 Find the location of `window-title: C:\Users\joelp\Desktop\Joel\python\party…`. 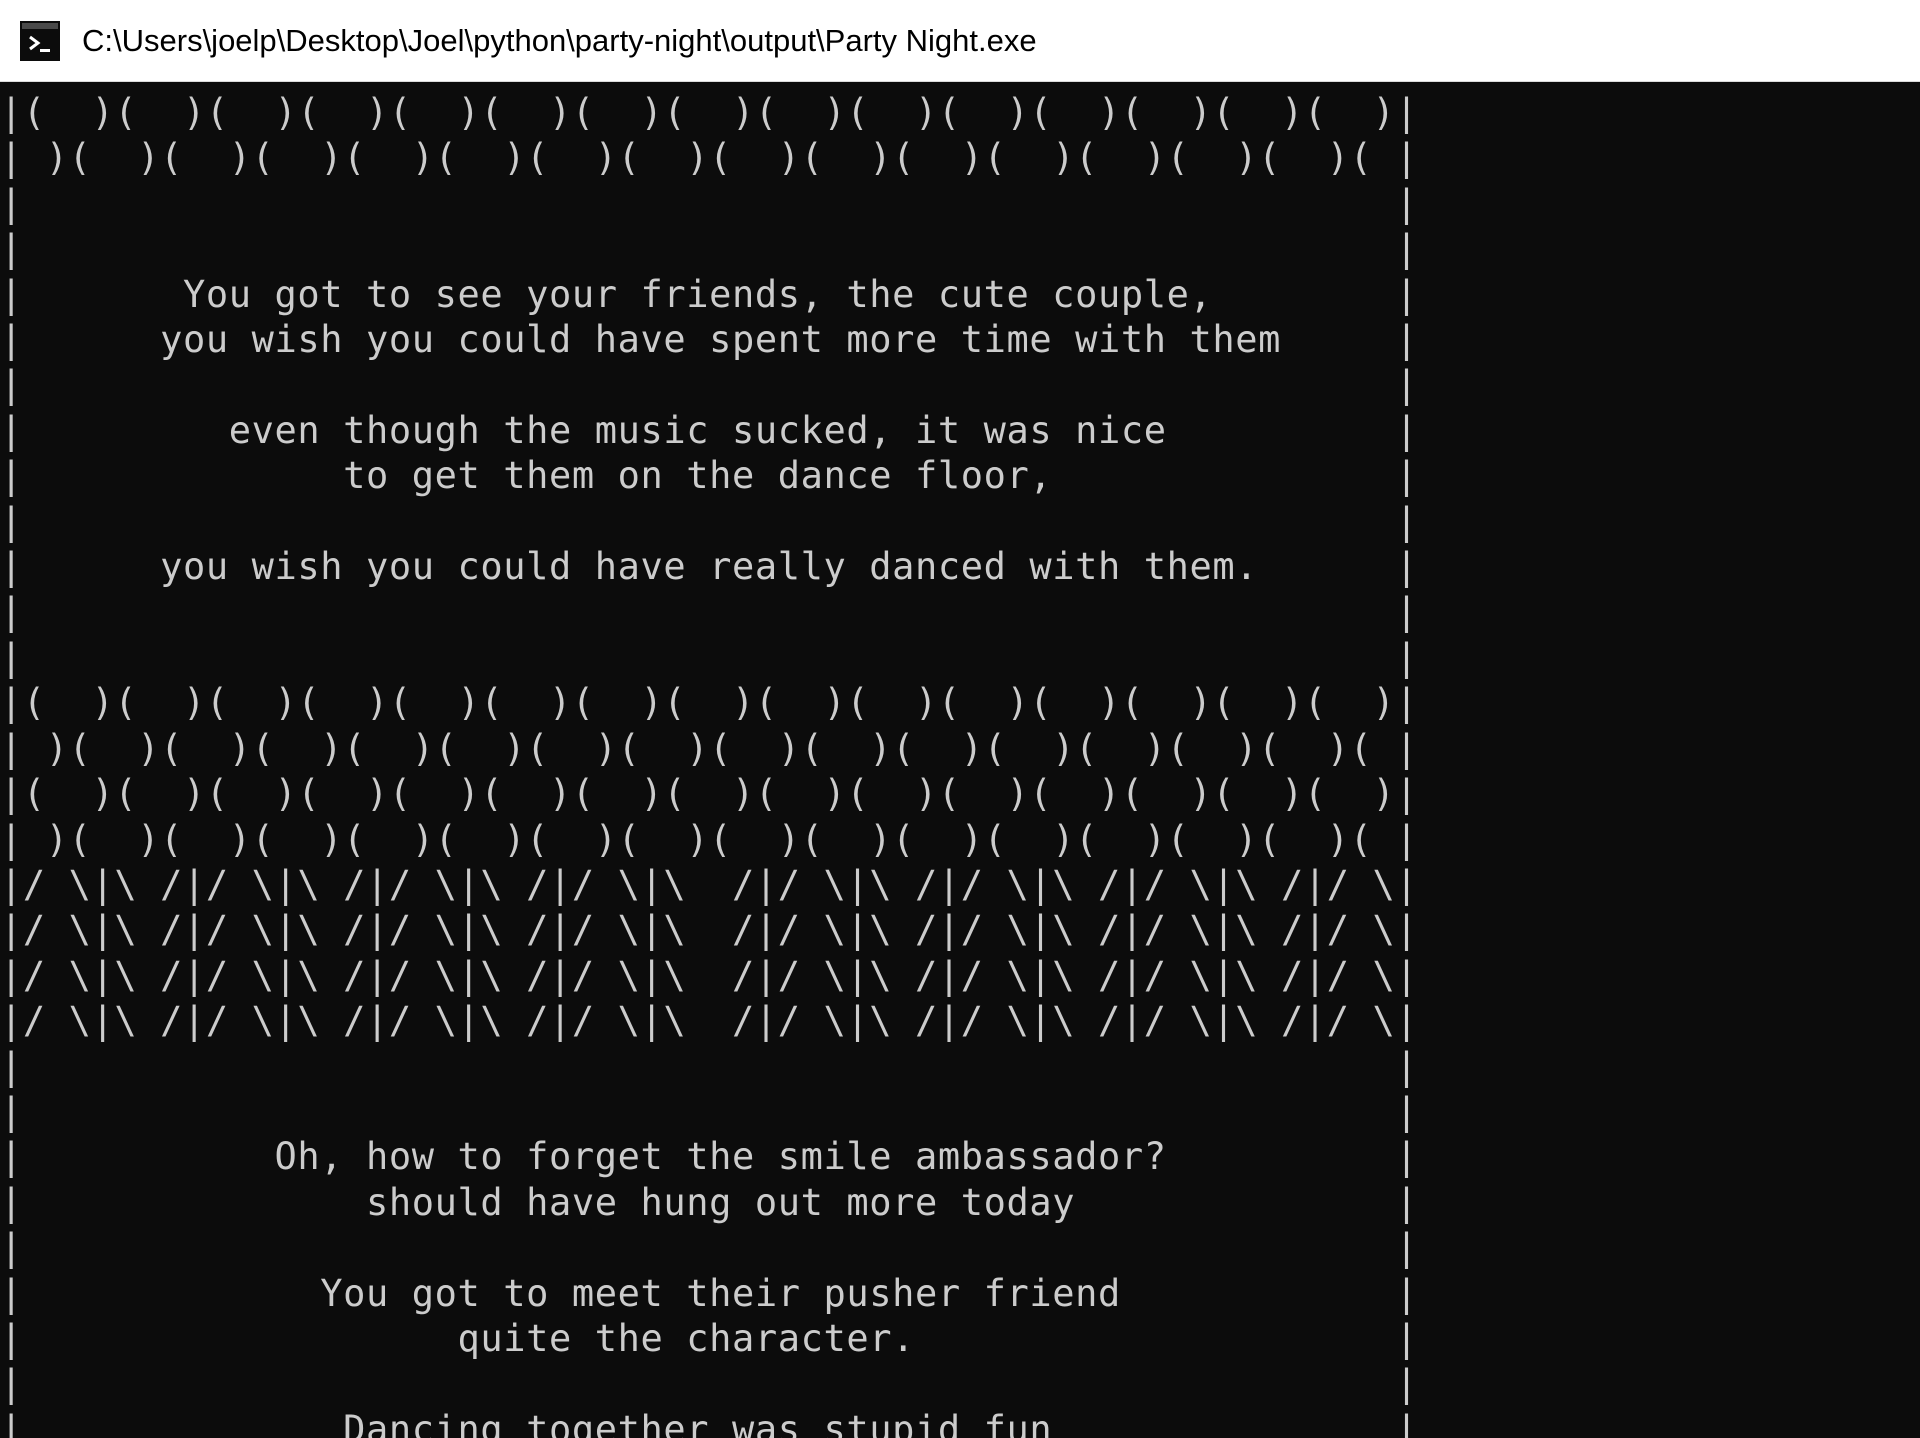

window-title: C:\Users\joelp\Desktop\Joel\python\party… is located at coordinates (559, 40).